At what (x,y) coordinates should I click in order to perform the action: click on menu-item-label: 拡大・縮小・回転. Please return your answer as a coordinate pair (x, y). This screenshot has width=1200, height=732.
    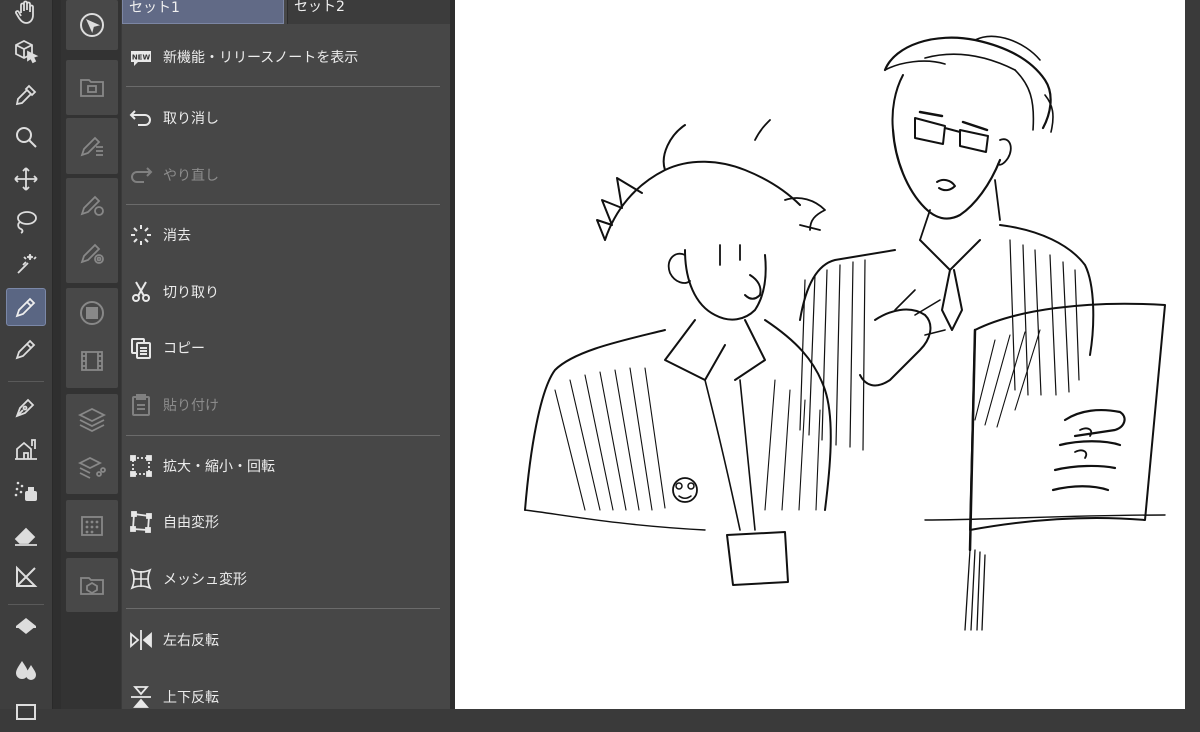
    Looking at the image, I should click on (219, 467).